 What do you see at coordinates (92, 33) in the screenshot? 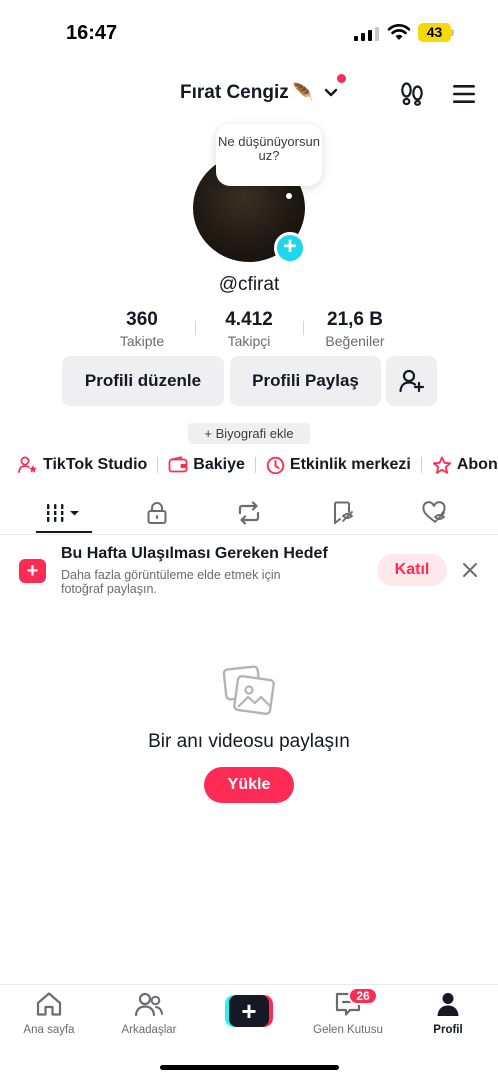
I see `status-time: 16:47` at bounding box center [92, 33].